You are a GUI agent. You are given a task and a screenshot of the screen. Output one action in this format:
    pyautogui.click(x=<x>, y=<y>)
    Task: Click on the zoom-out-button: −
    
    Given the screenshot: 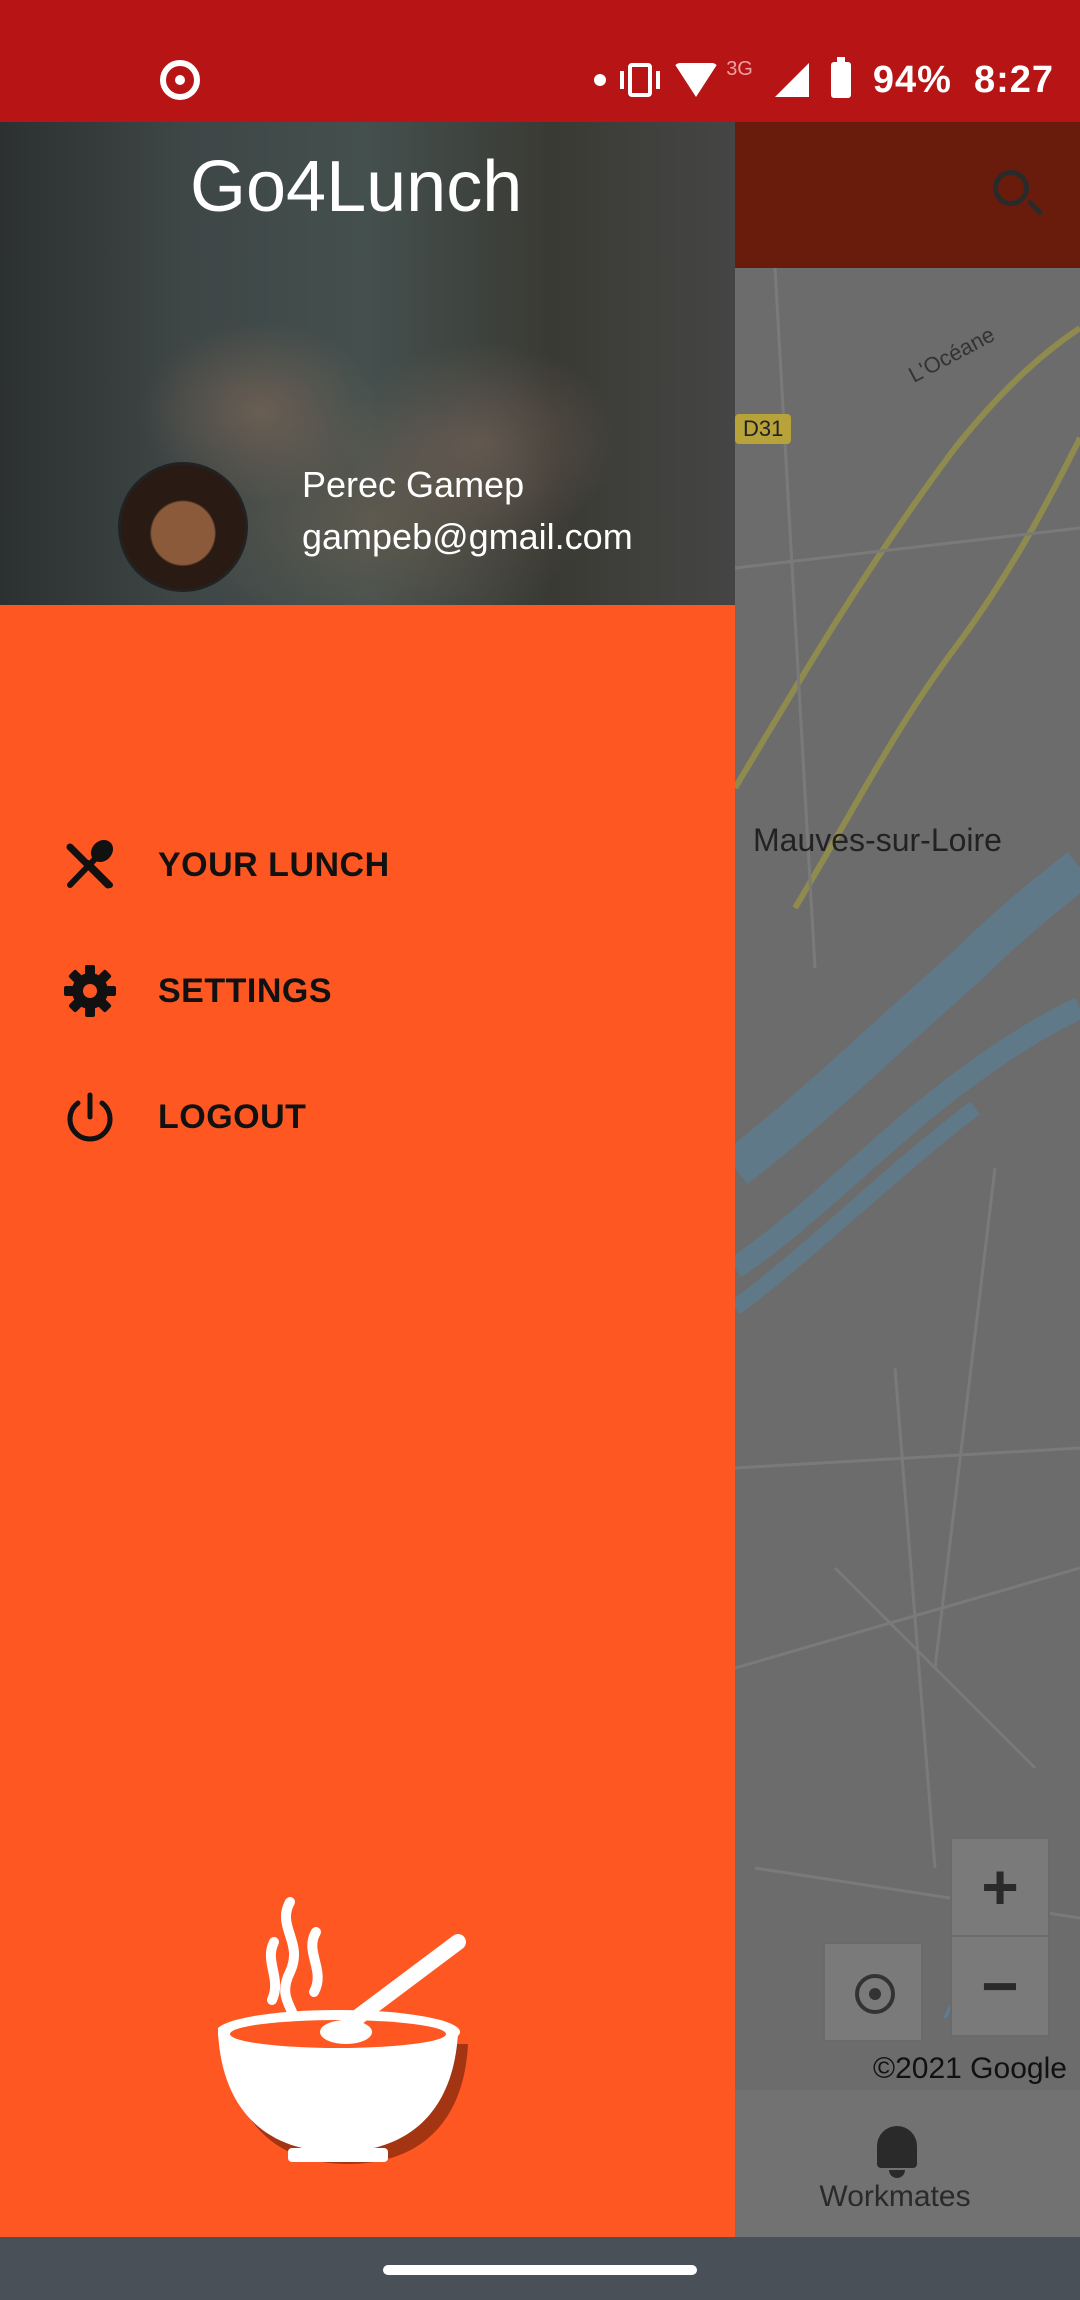 What is the action you would take?
    pyautogui.click(x=1000, y=1986)
    